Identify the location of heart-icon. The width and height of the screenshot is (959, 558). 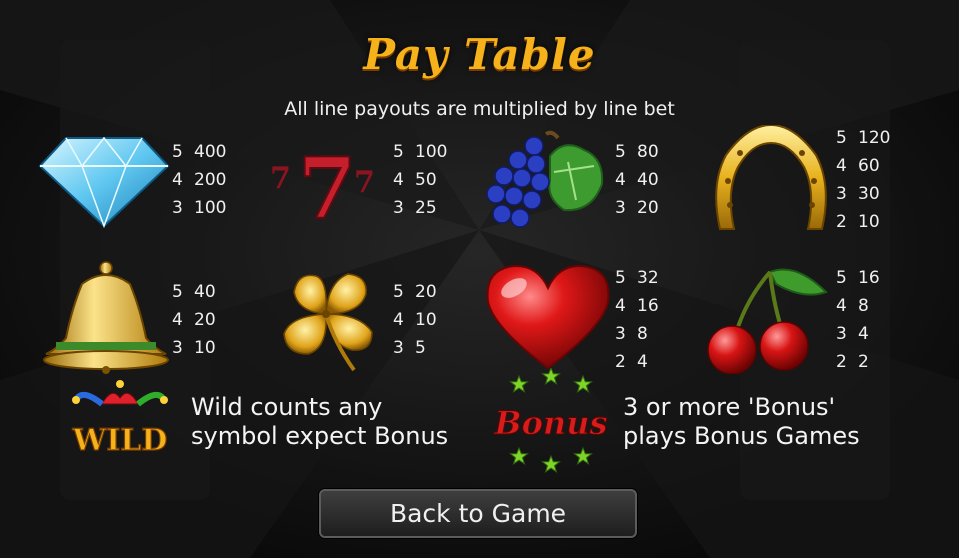
(548, 317).